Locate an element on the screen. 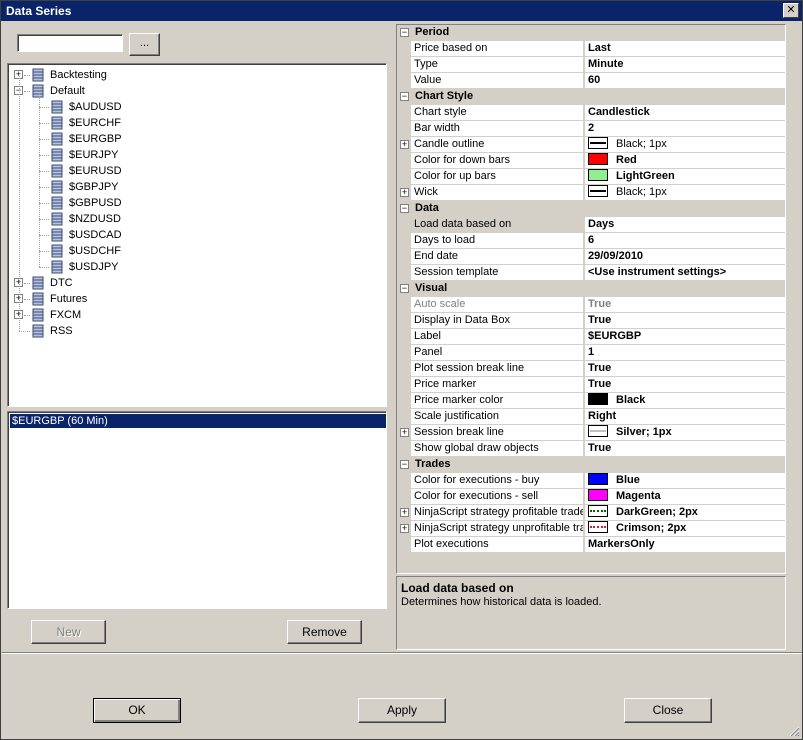  property-row: Type Minute is located at coordinates (591, 65).